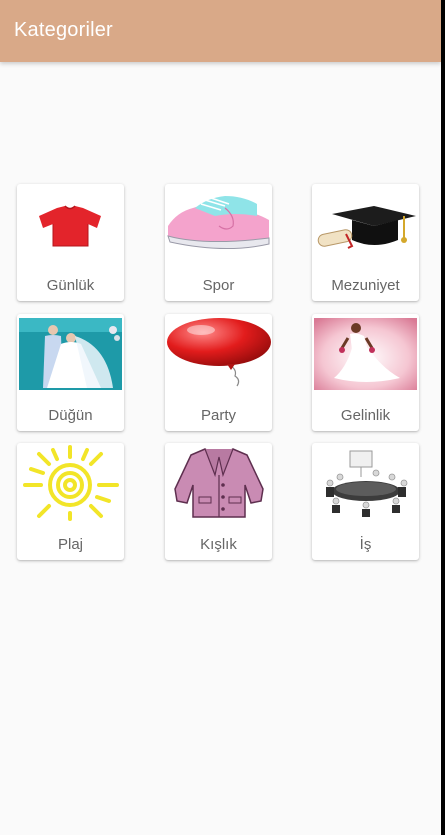 Image resolution: width=445 pixels, height=835 pixels. I want to click on category-card-is: İş, so click(365, 501).